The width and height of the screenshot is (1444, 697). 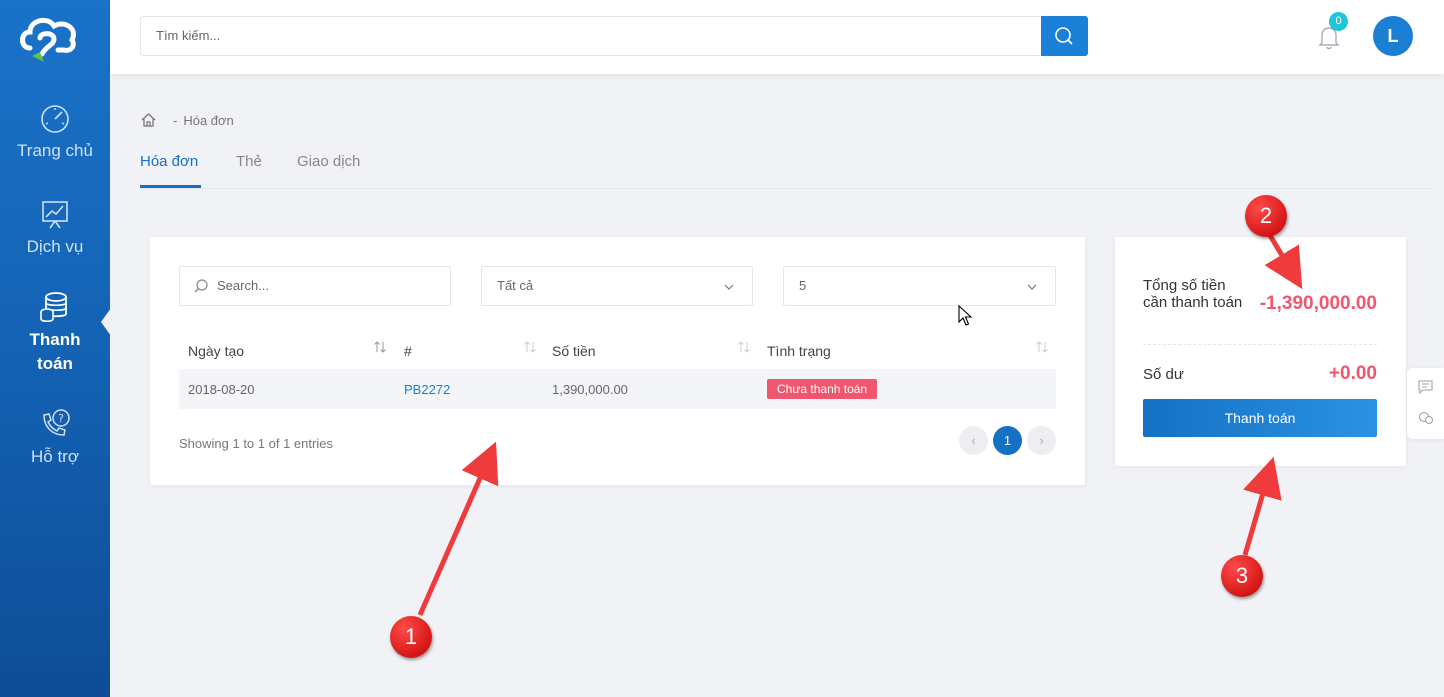 What do you see at coordinates (169, 161) in the screenshot?
I see `tab-invoices: Hóa đơn` at bounding box center [169, 161].